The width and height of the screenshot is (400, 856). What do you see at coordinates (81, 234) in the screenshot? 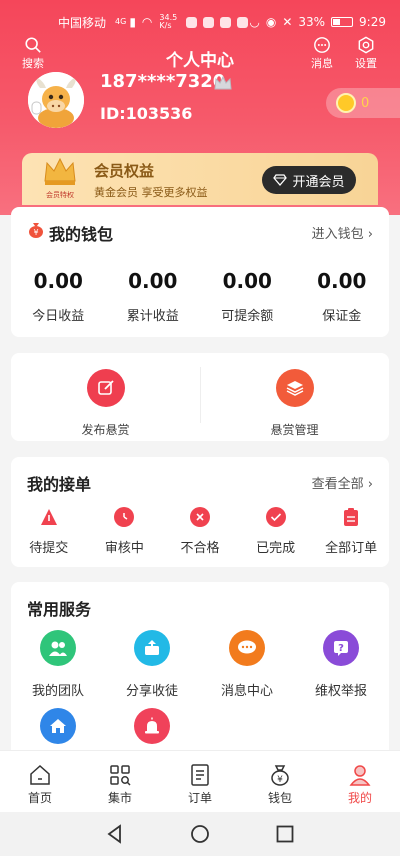
I see `wallet-title: 我的钱包` at bounding box center [81, 234].